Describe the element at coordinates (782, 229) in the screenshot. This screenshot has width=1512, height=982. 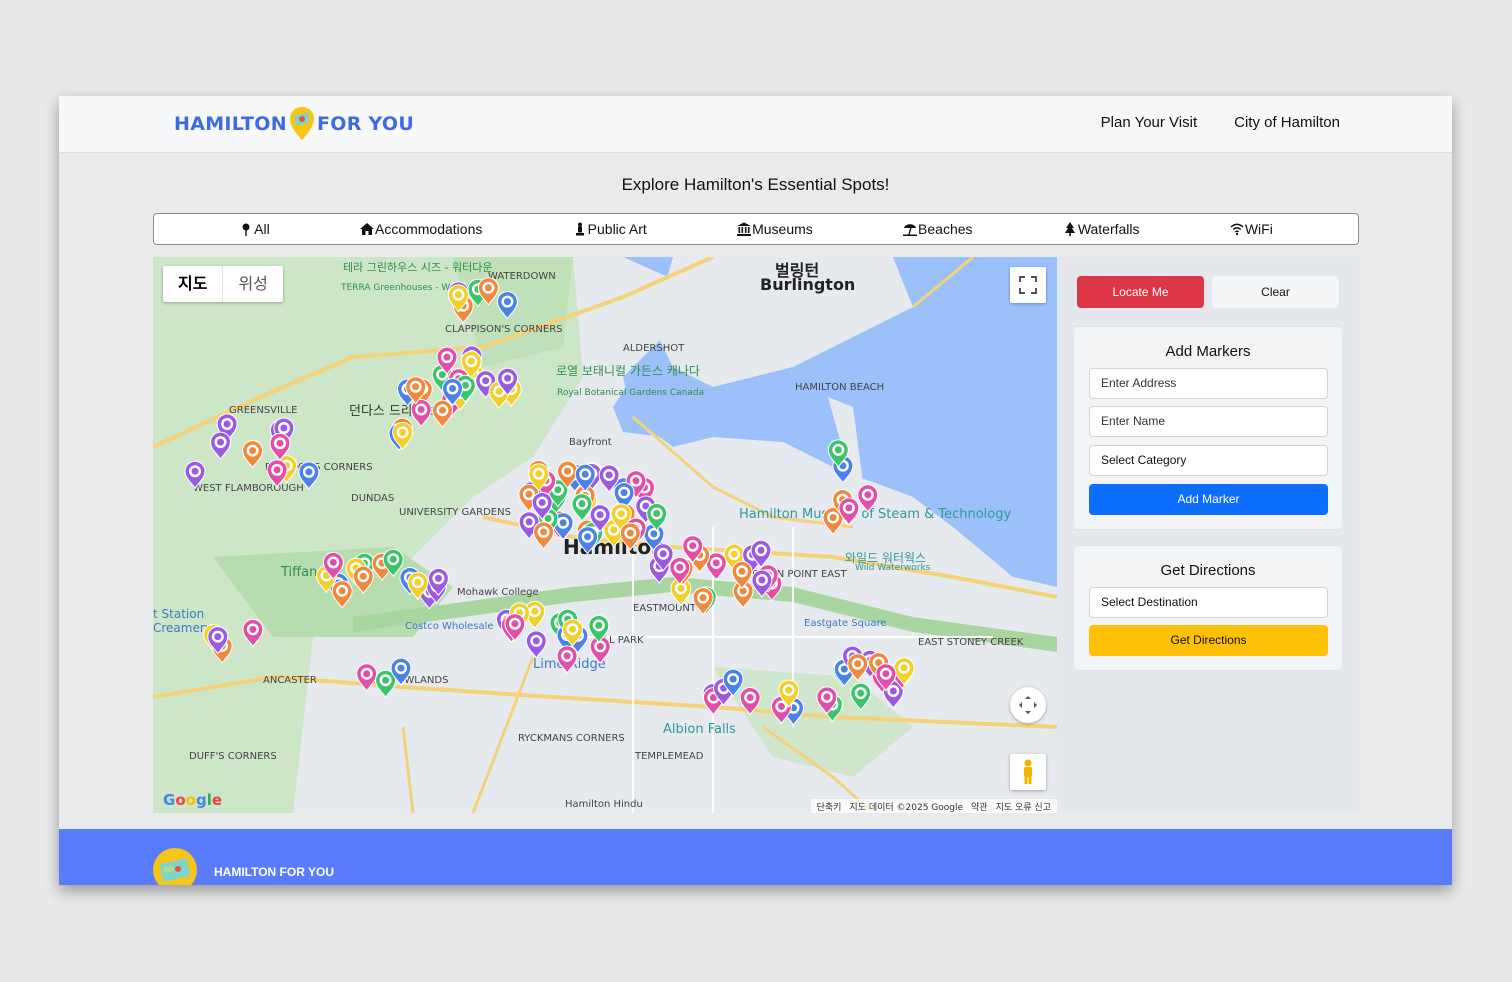
I see `category-label: Museums` at that location.